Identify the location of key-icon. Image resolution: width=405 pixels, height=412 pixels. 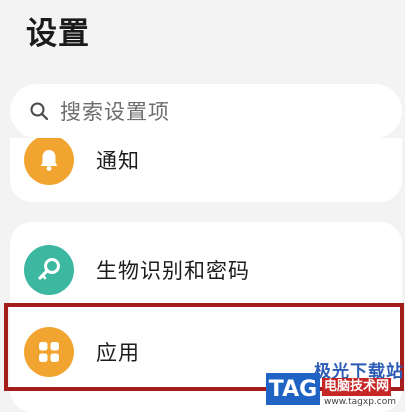
(49, 270).